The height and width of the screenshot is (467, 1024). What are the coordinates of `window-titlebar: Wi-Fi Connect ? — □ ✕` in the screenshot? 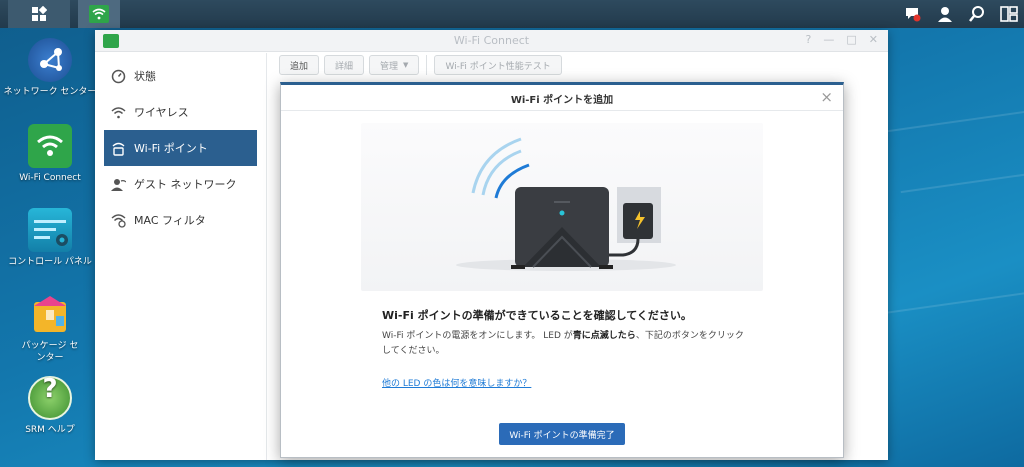 It's located at (491, 41).